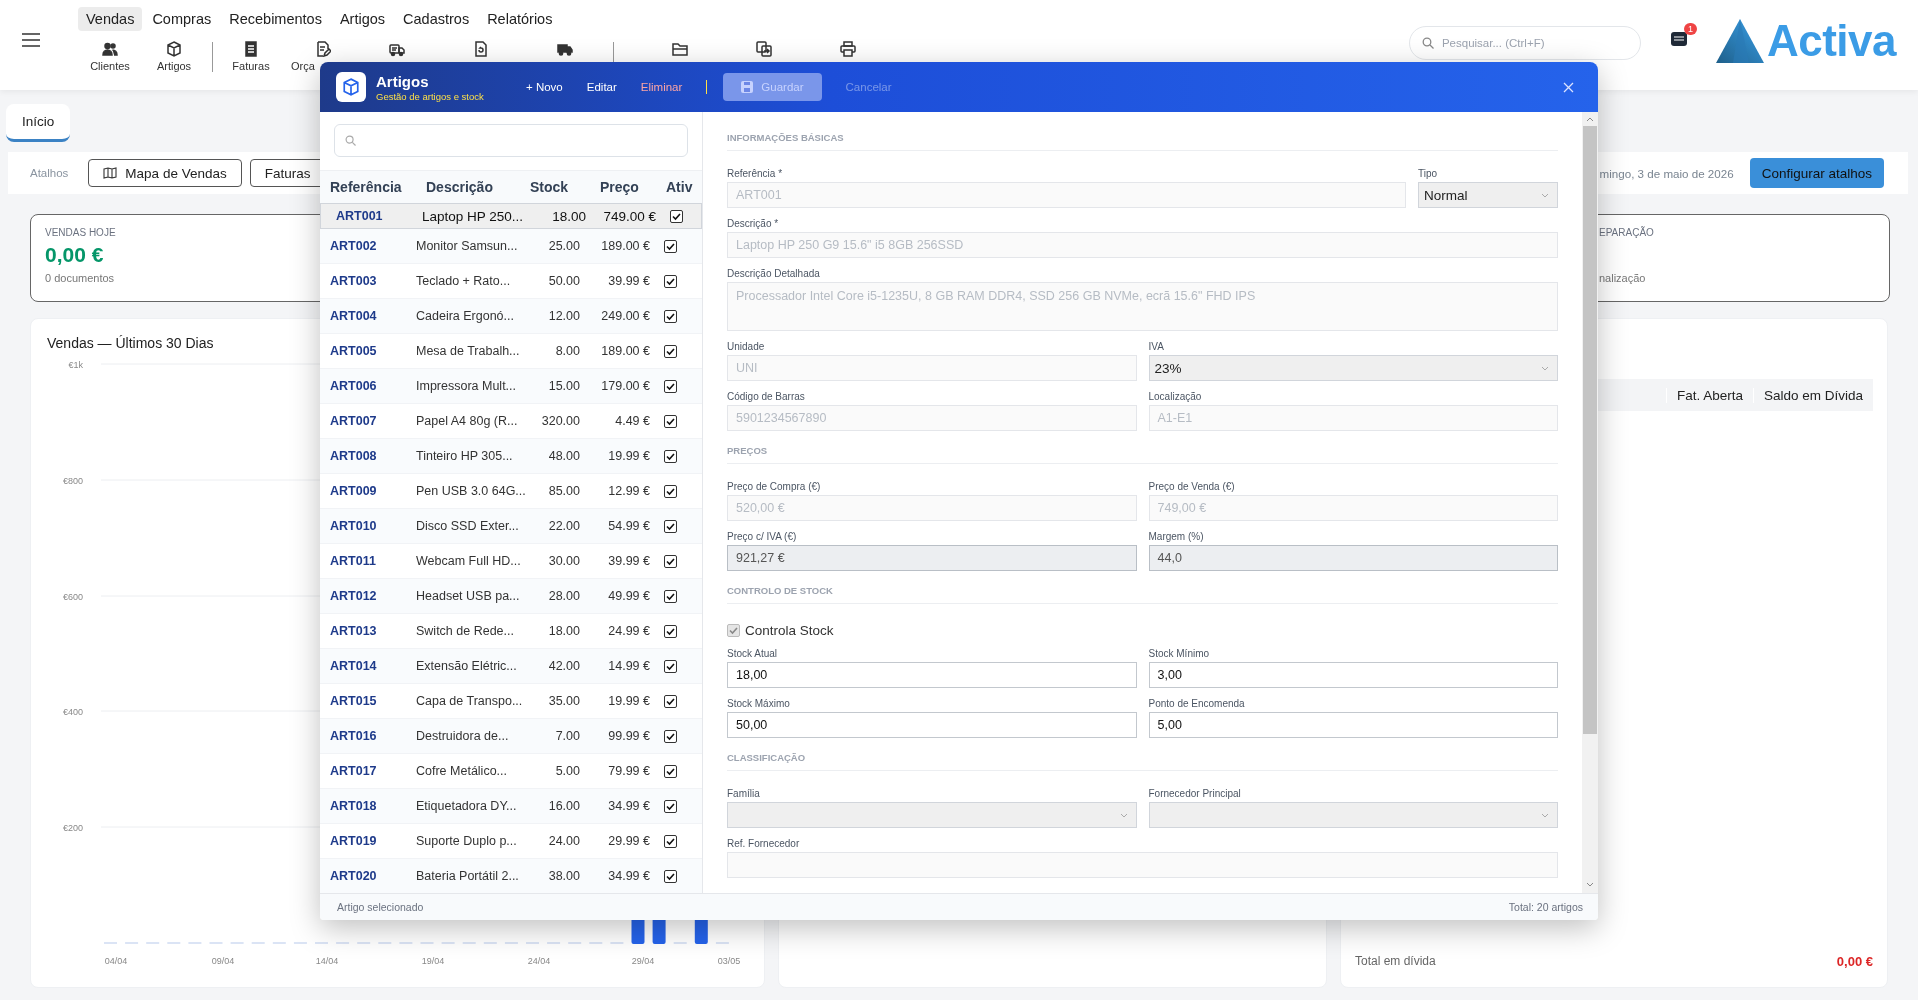  What do you see at coordinates (366, 187) in the screenshot?
I see `column-header: Referência` at bounding box center [366, 187].